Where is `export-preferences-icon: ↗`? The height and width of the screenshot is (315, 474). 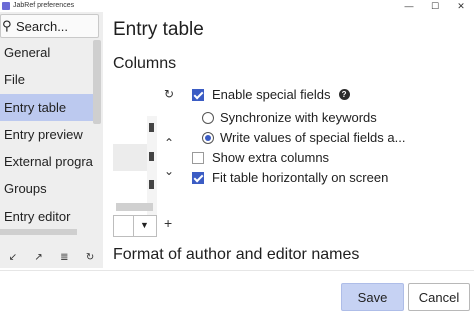
export-preferences-icon: ↗ is located at coordinates (38, 257).